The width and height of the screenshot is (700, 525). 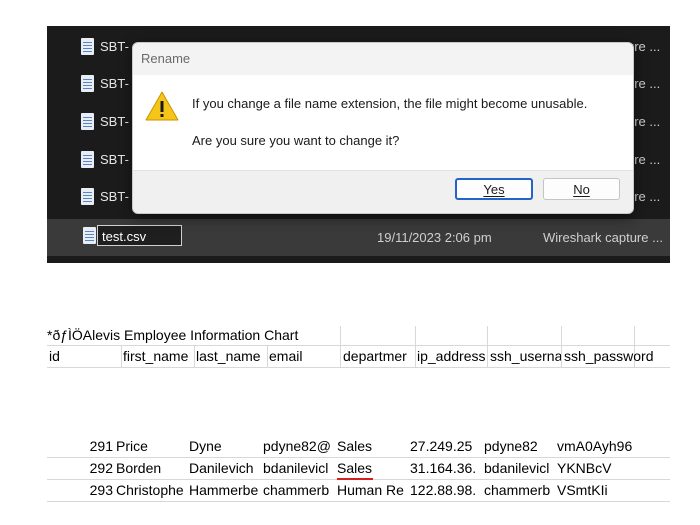 I want to click on cell-id: 292, so click(x=81, y=469).